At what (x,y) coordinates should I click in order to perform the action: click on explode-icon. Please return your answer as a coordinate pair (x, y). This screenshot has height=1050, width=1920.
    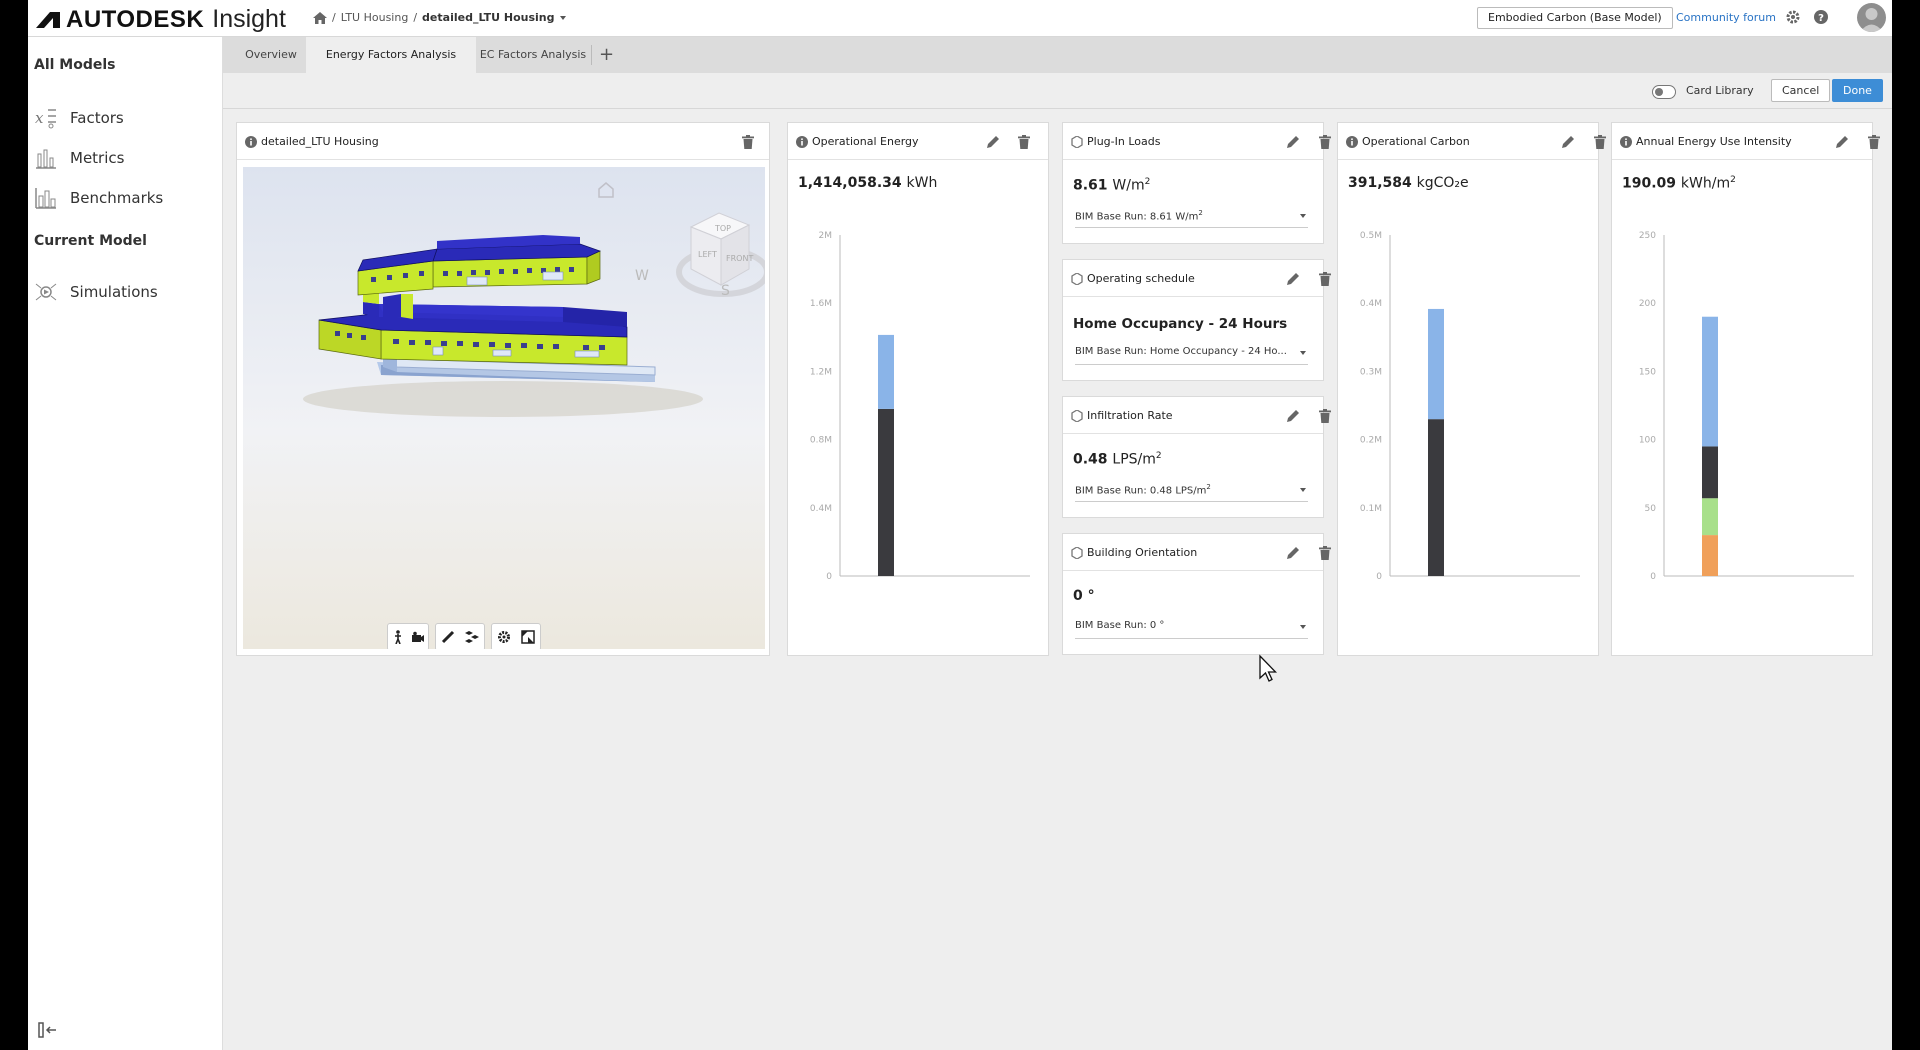
    Looking at the image, I should click on (472, 637).